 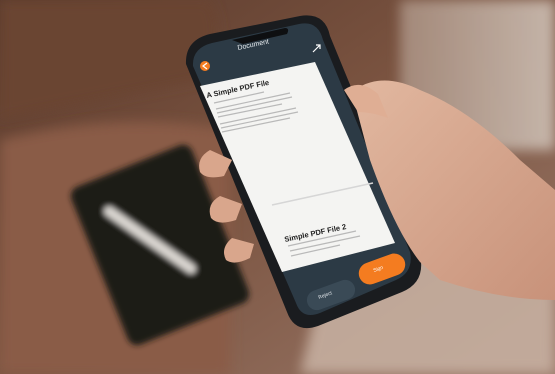 I want to click on back-arrow-icon, so click(x=205, y=66).